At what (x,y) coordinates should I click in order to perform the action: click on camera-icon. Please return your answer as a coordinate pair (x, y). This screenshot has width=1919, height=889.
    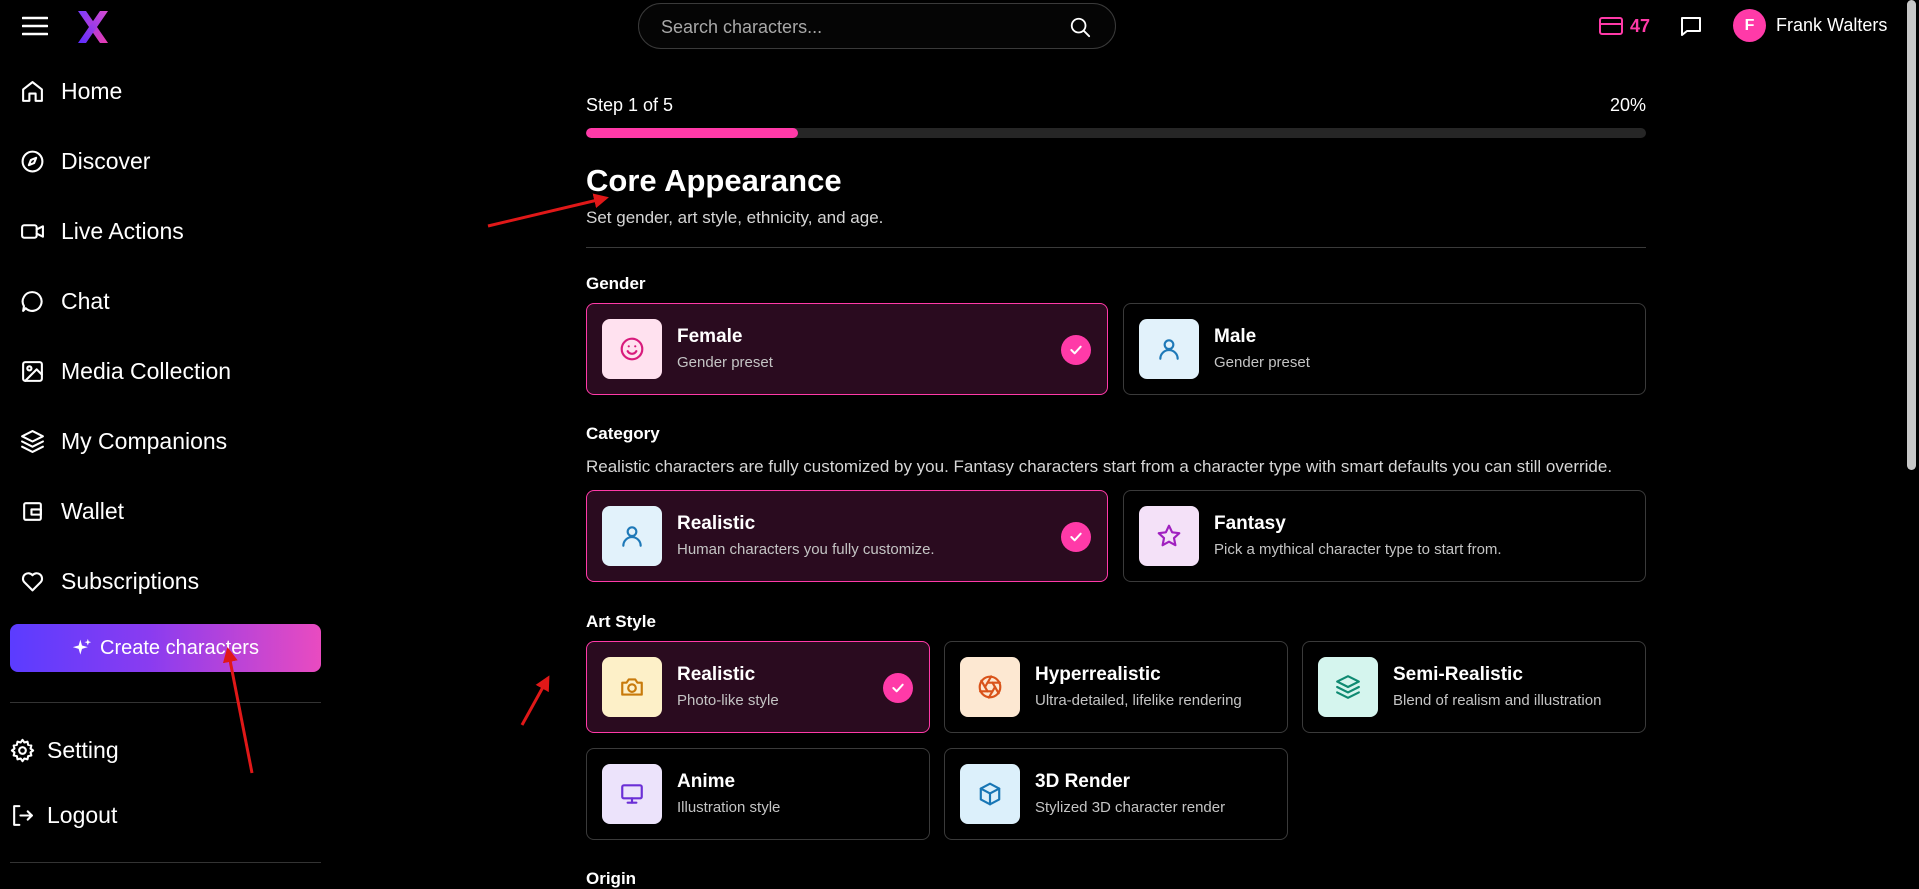
    Looking at the image, I should click on (632, 687).